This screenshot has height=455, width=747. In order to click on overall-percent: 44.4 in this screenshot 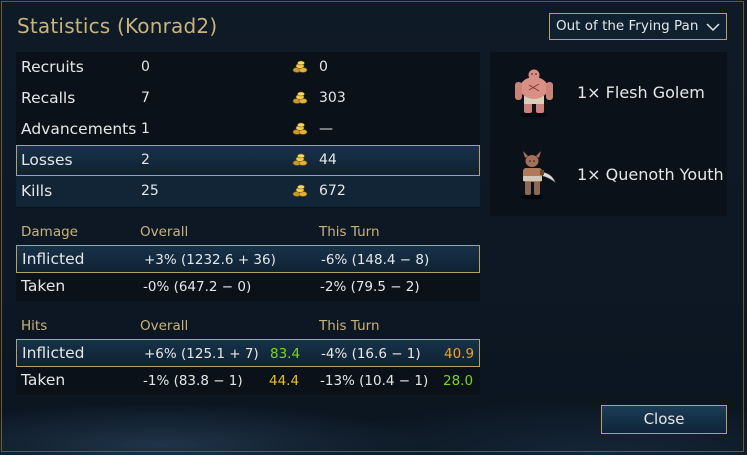, I will do `click(284, 381)`.